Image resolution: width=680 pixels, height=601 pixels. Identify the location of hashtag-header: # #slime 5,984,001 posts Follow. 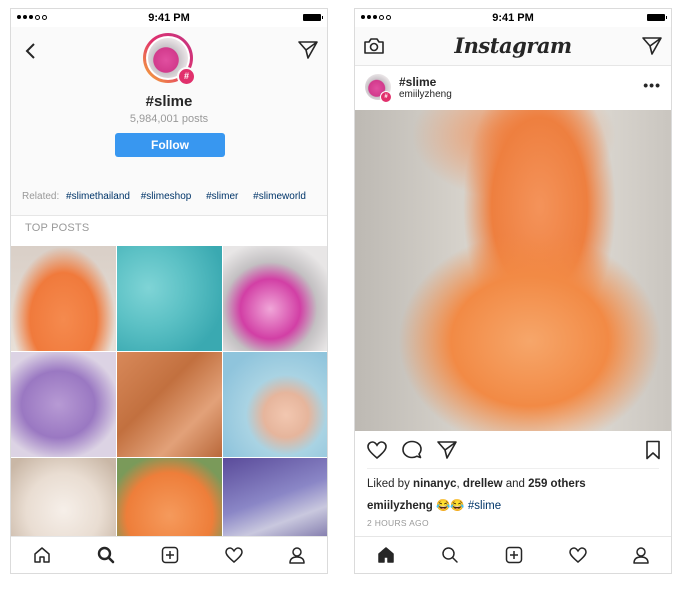
(169, 103).